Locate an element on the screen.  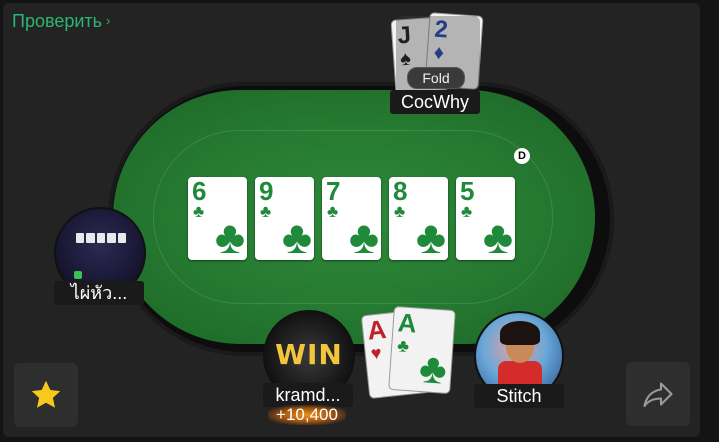
win-amount: +10,400 is located at coordinates (307, 415).